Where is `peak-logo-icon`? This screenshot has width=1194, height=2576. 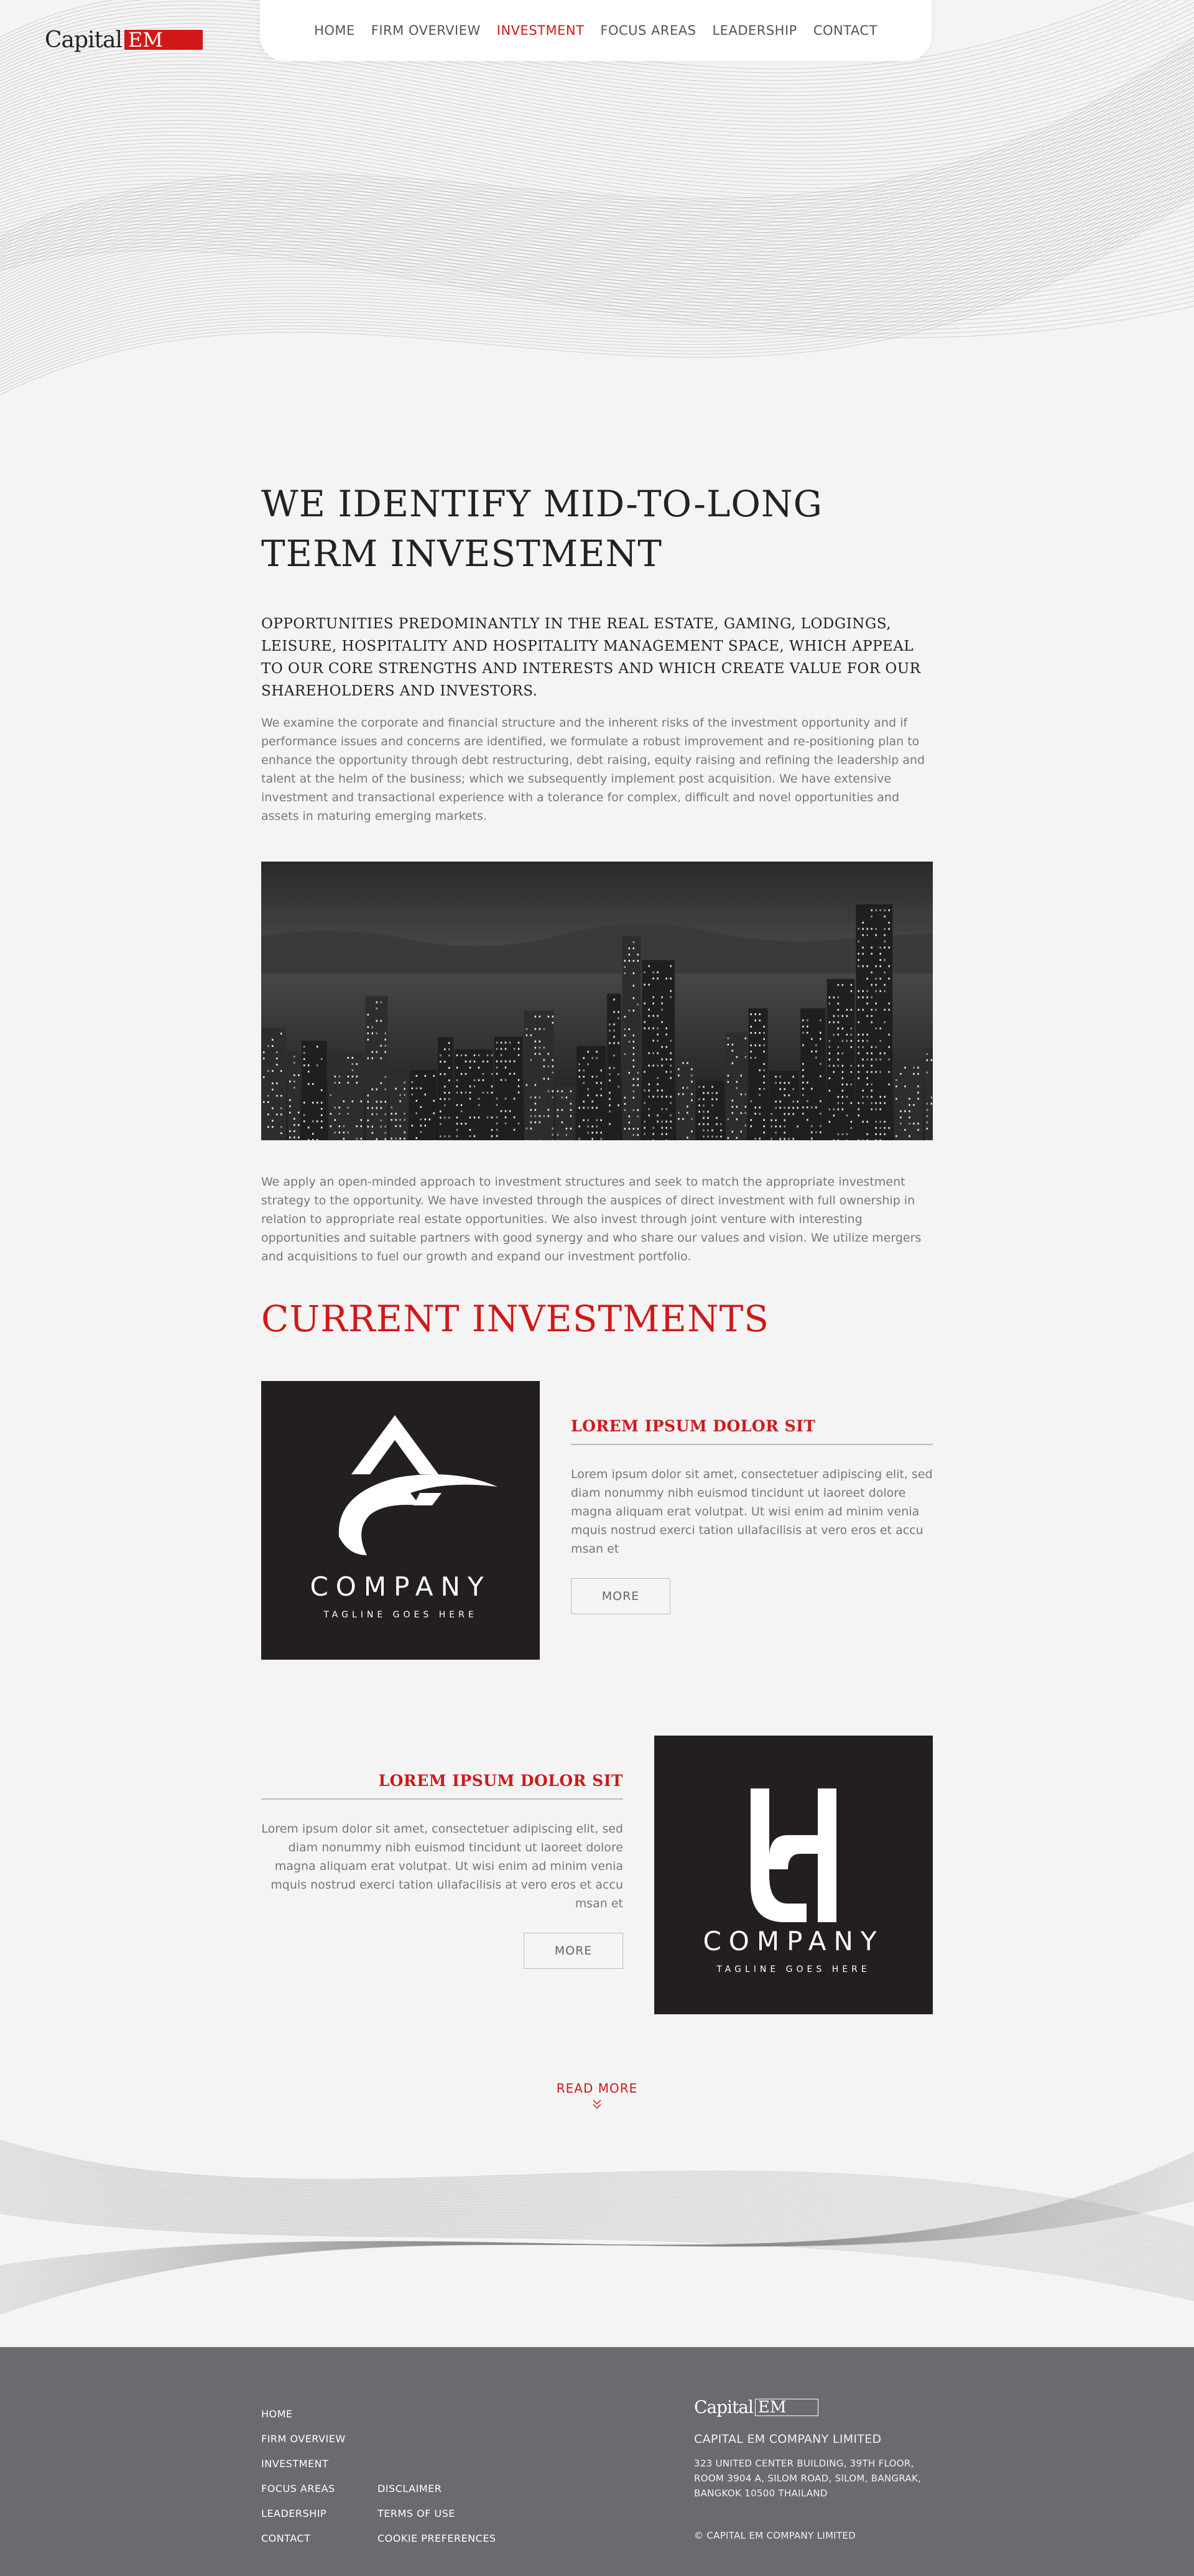
peak-logo-icon is located at coordinates (417, 1485).